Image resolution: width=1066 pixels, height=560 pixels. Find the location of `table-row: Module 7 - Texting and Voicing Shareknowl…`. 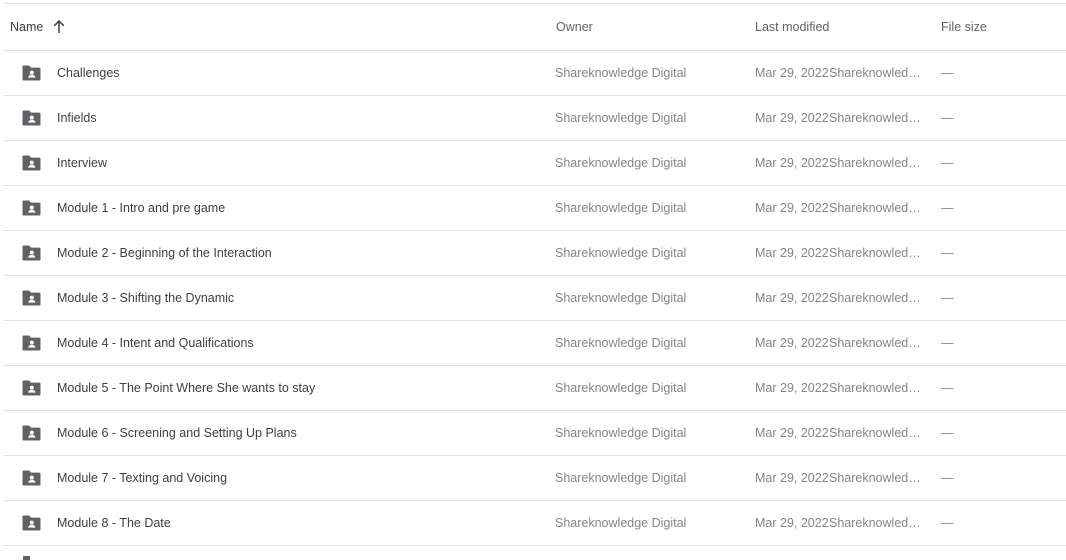

table-row: Module 7 - Texting and Voicing Shareknowl… is located at coordinates (535, 478).